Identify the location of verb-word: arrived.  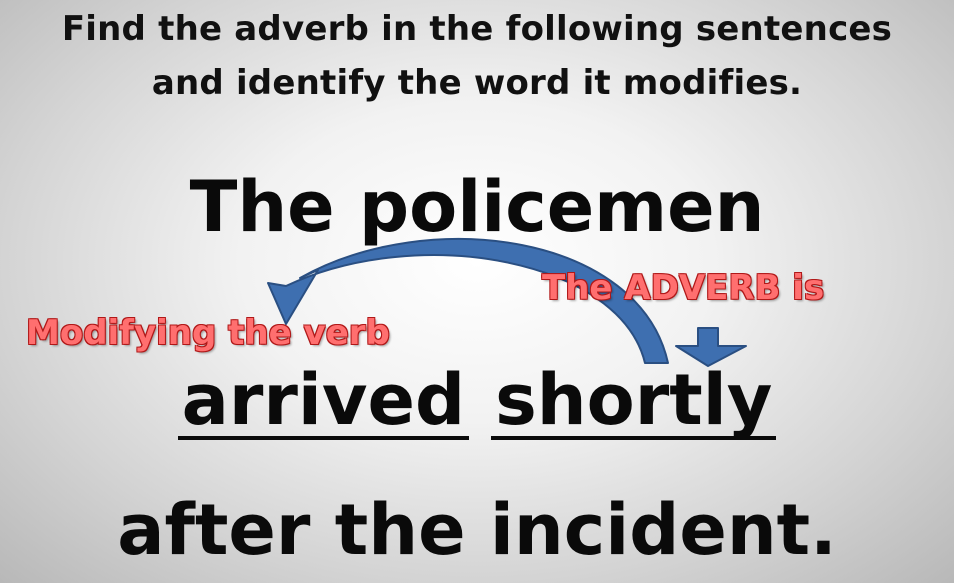
(323, 400).